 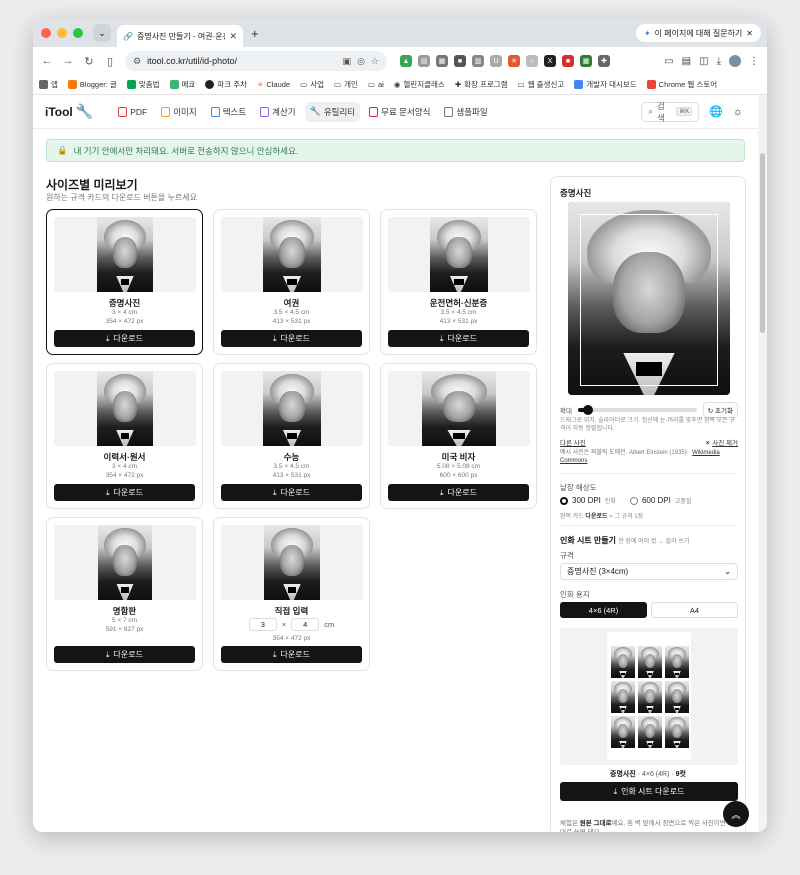 I want to click on reload-icon: ↻, so click(x=89, y=61).